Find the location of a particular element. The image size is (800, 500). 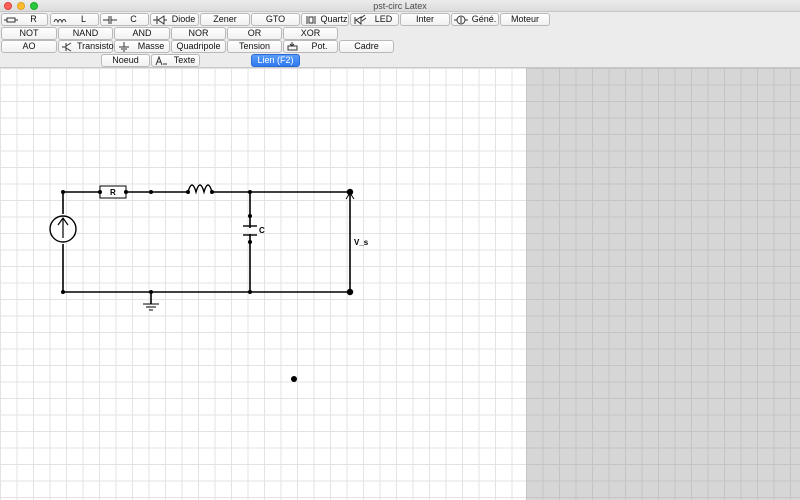

quartz-icon is located at coordinates (311, 20).